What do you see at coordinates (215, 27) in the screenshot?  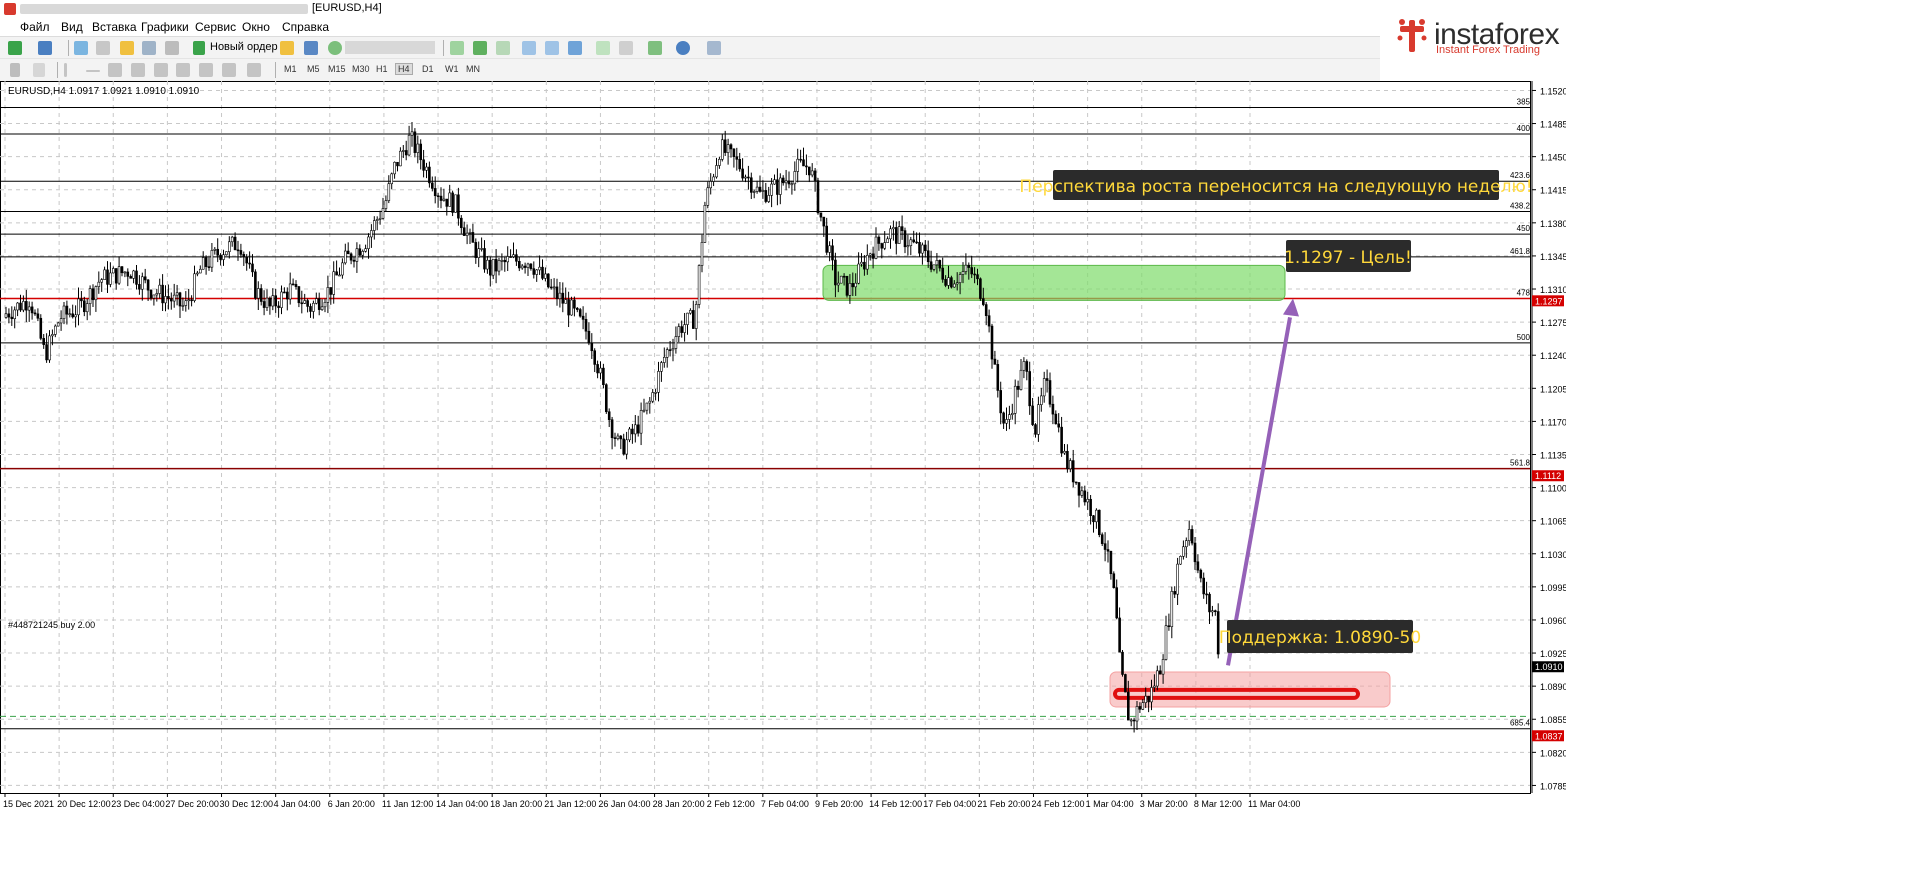 I see `menu-tools: Сервис` at bounding box center [215, 27].